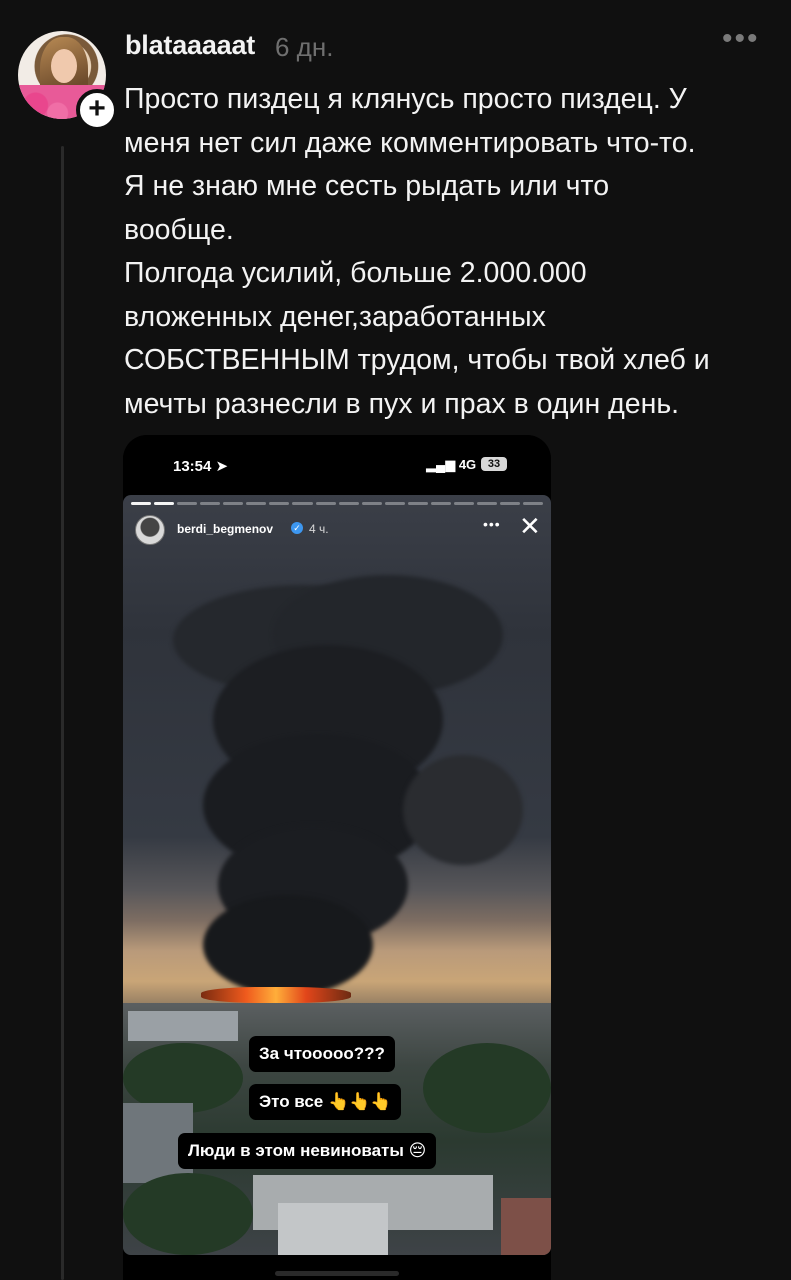 The height and width of the screenshot is (1280, 791). Describe the element at coordinates (150, 530) in the screenshot. I see `story-user-avatar` at that location.